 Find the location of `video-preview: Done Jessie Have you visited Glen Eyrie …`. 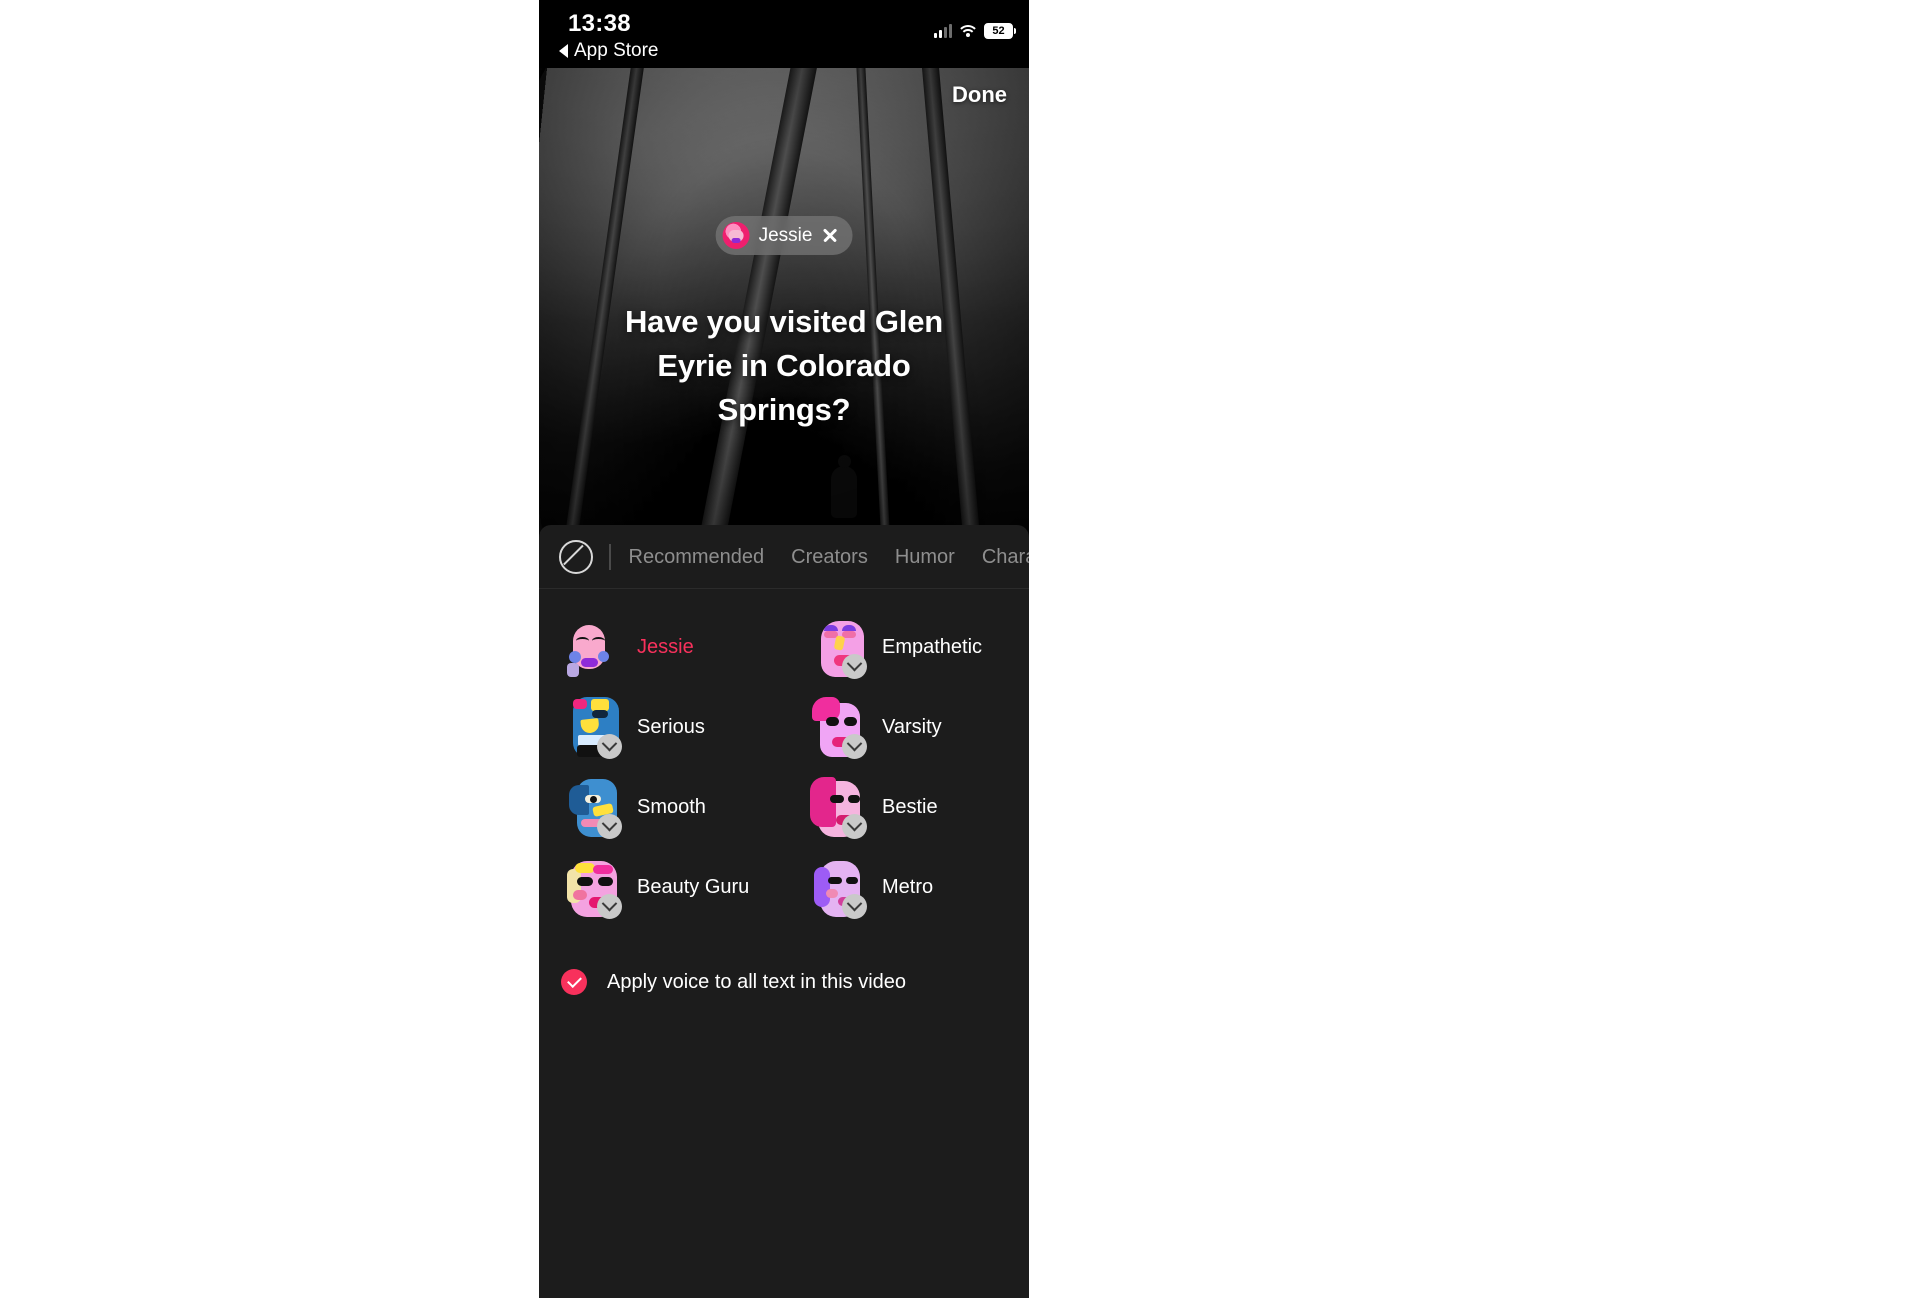

video-preview: Done Jessie Have you visited Glen Eyrie … is located at coordinates (784, 300).